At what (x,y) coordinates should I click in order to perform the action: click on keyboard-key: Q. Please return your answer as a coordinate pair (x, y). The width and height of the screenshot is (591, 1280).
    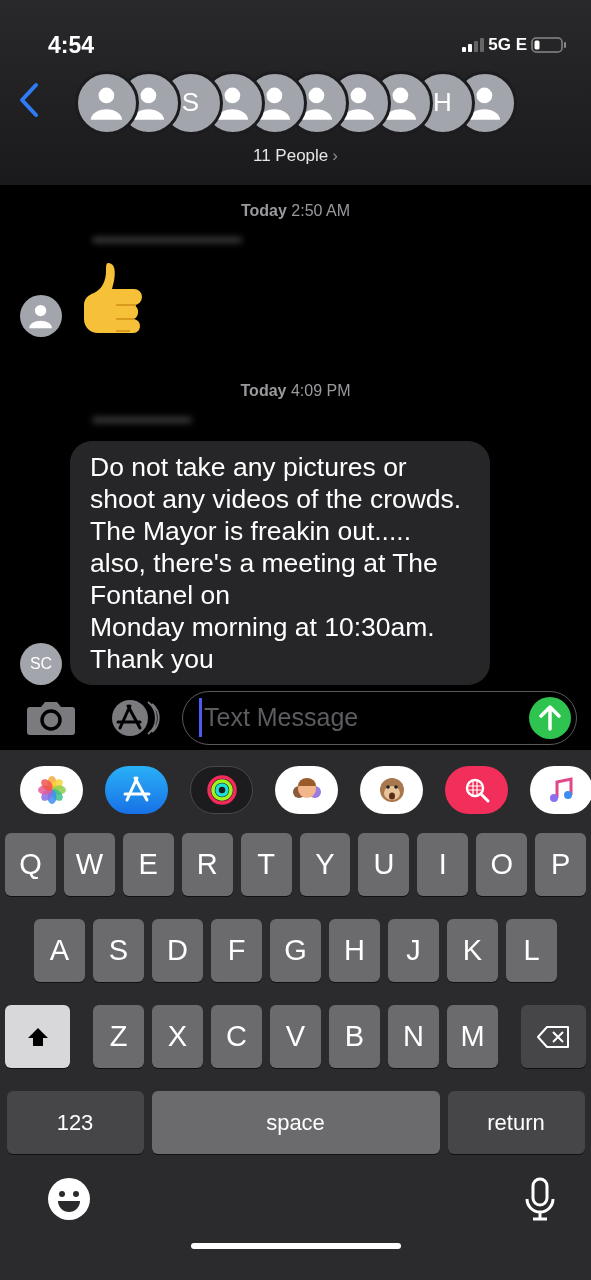
    Looking at the image, I should click on (30, 864).